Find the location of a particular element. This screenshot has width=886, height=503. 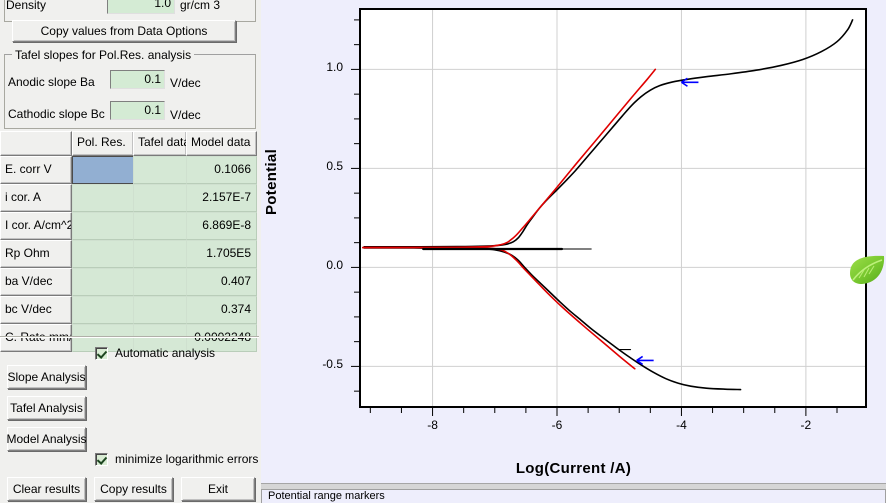

table-row: E. corr V 0.1066 is located at coordinates (128, 170).